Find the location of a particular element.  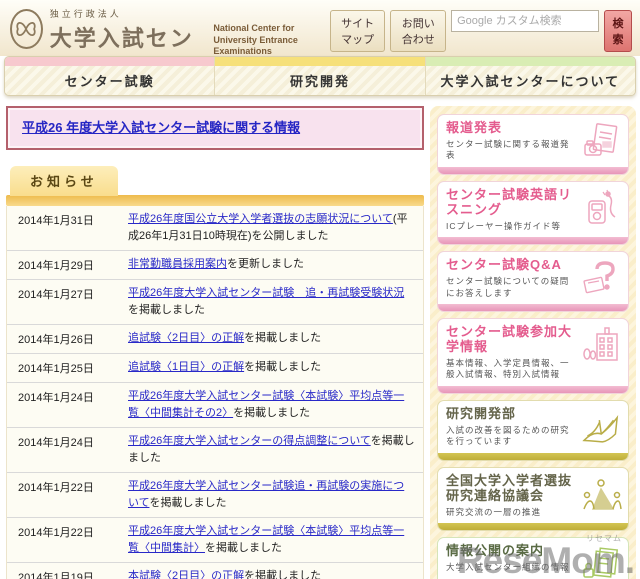

news-text: 追試験〈2日目〉の正解を掲載しました is located at coordinates (275, 338).